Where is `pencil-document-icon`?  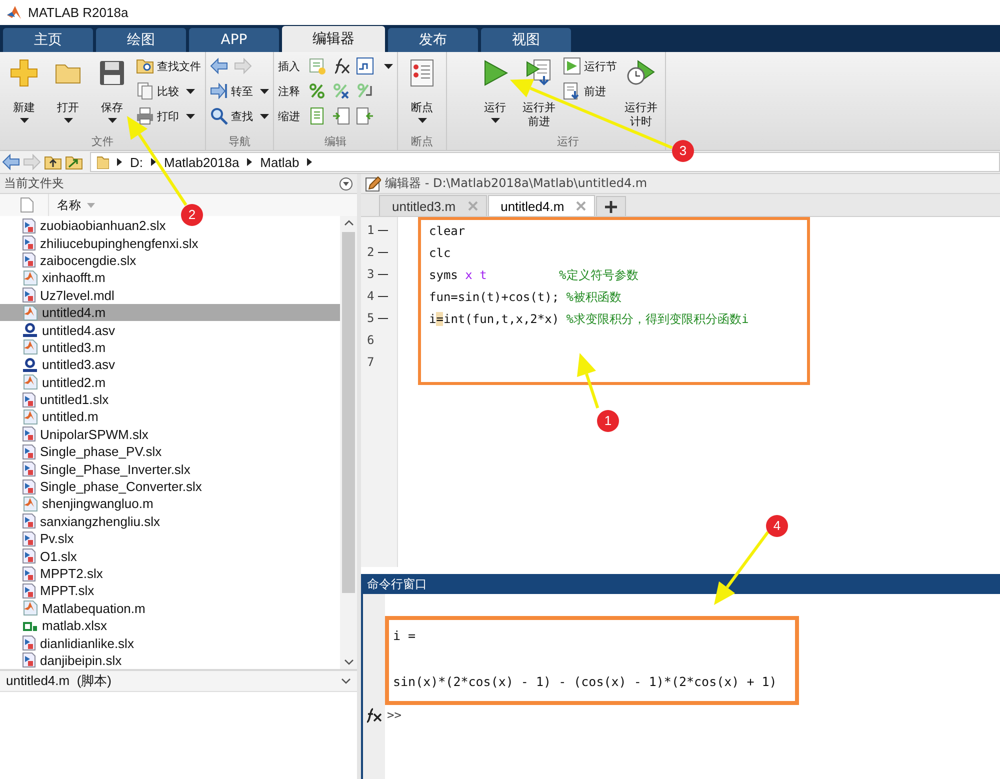 pencil-document-icon is located at coordinates (373, 184).